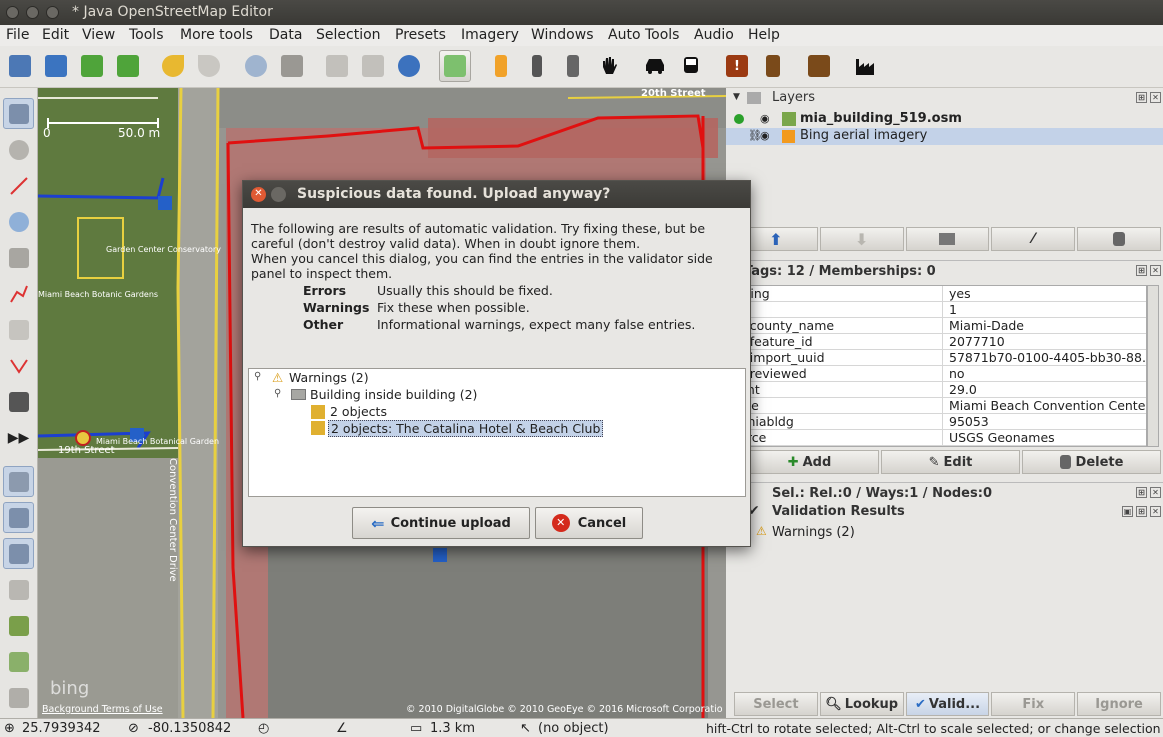 This screenshot has height=737, width=1163. I want to click on continue-upload-button: ⇐ Continue upload, so click(441, 523).